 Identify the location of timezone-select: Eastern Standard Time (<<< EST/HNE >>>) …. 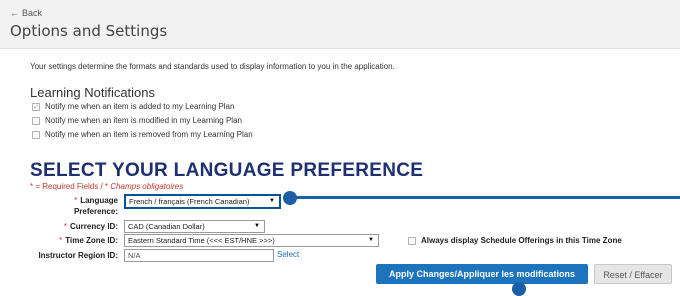
(251, 240).